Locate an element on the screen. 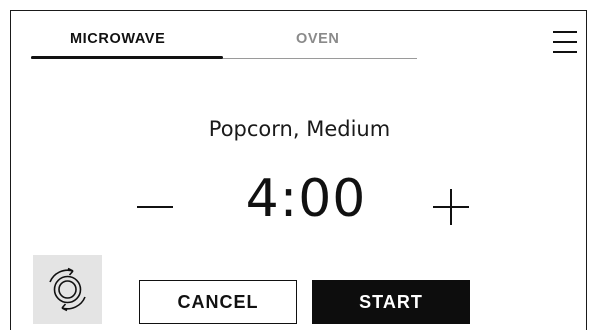  increase-time-button is located at coordinates (451, 207).